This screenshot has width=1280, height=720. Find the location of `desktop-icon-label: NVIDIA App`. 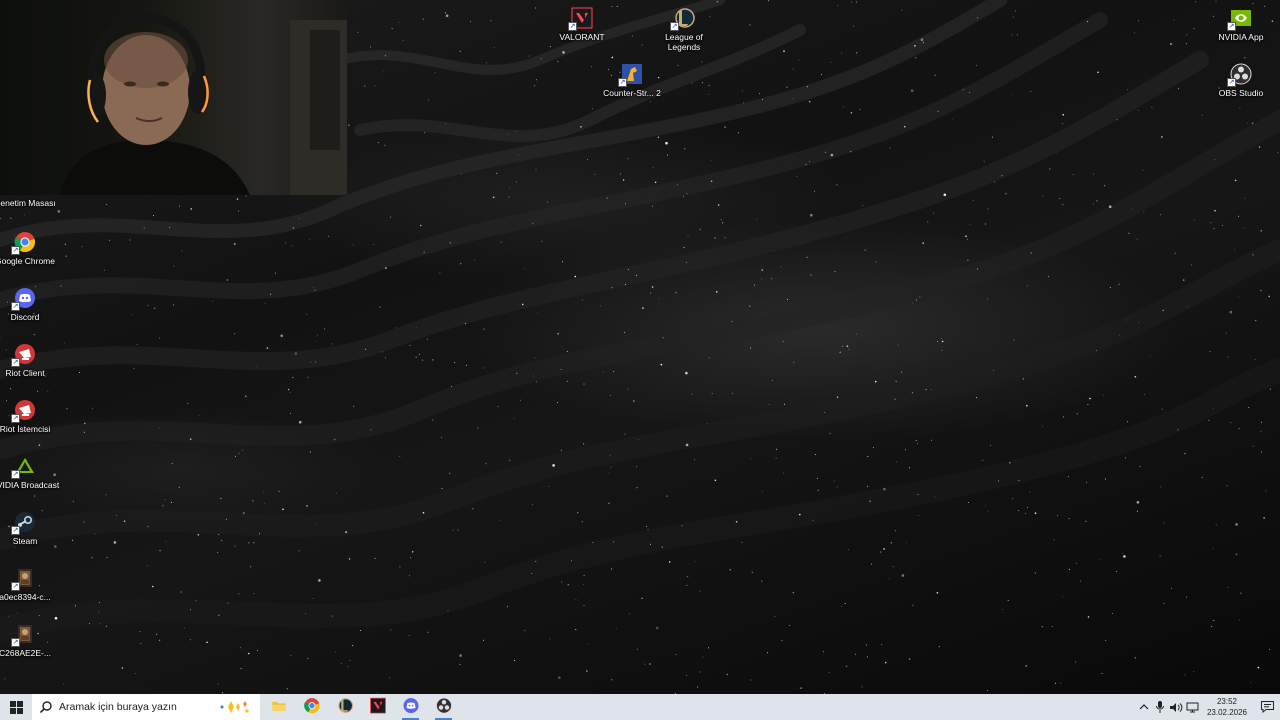

desktop-icon-label: NVIDIA App is located at coordinates (1241, 37).